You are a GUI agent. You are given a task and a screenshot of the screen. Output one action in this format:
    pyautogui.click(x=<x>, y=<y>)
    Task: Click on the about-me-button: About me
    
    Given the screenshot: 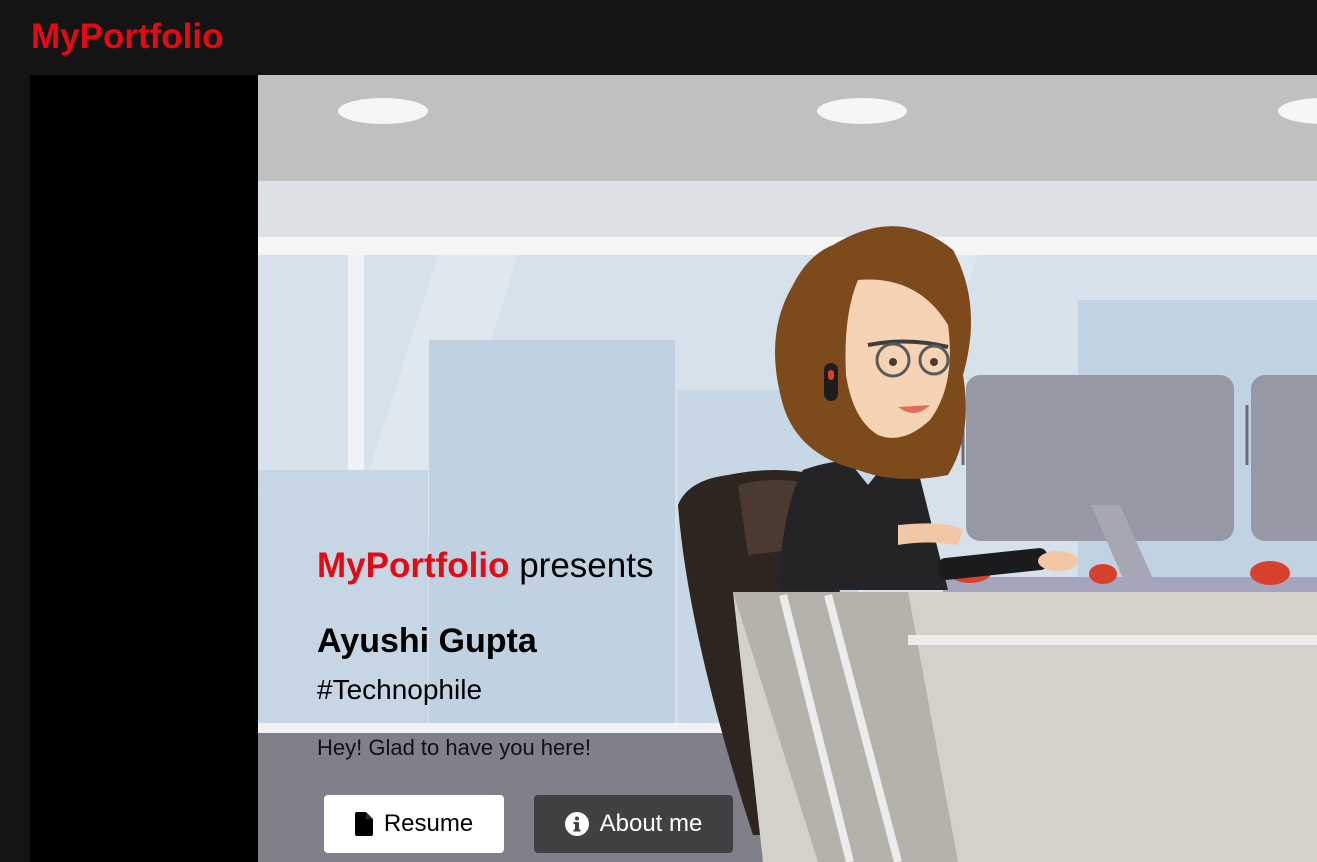 What is the action you would take?
    pyautogui.click(x=633, y=824)
    